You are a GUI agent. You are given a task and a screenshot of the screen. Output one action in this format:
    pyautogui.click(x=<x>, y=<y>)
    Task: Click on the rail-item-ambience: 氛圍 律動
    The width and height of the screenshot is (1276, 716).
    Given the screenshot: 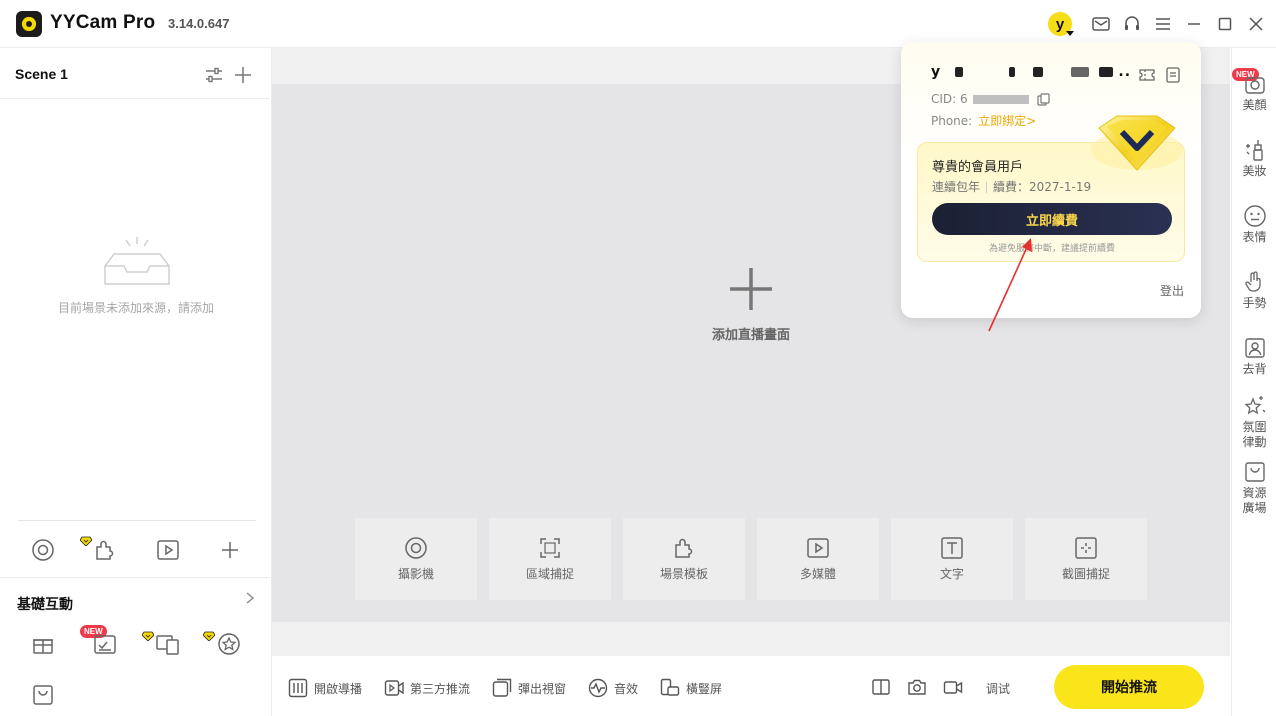 What is the action you would take?
    pyautogui.click(x=1254, y=422)
    